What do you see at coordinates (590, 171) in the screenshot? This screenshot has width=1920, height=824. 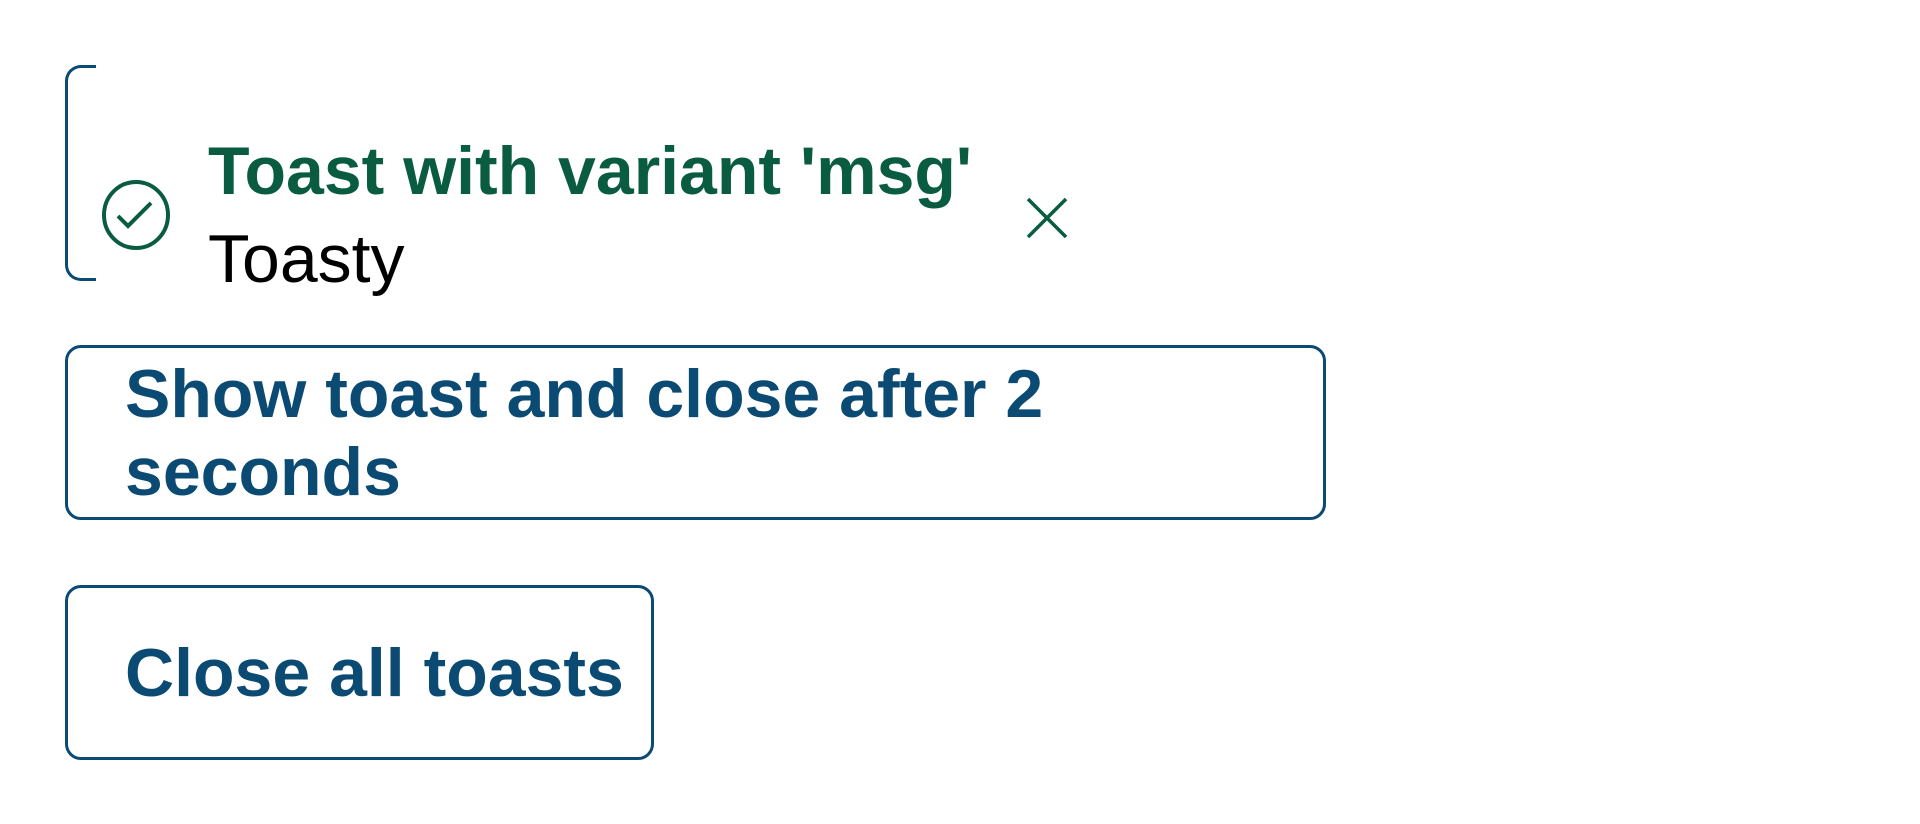 I see `toast-title: Toast with variant 'msg'` at bounding box center [590, 171].